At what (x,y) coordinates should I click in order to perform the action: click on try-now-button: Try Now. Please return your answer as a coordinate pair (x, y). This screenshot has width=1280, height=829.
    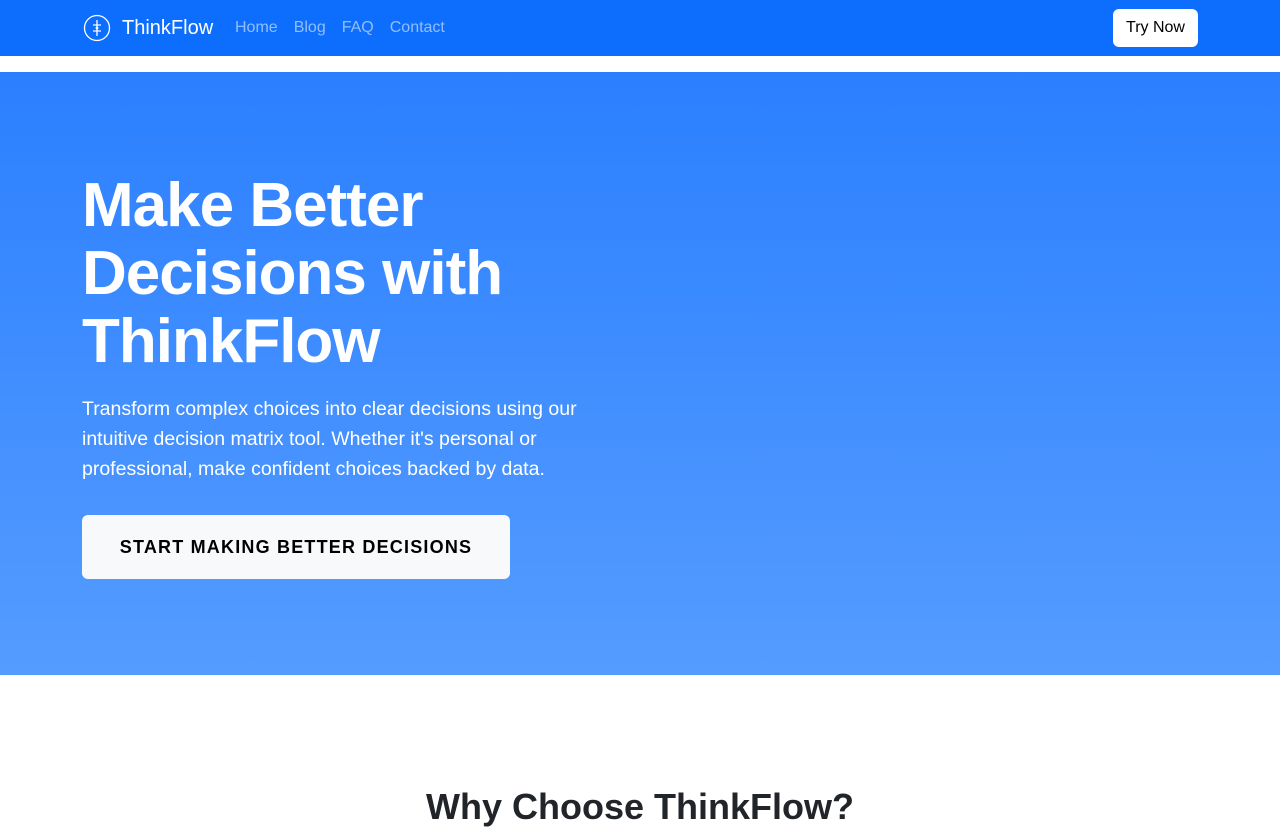
    Looking at the image, I should click on (1155, 28).